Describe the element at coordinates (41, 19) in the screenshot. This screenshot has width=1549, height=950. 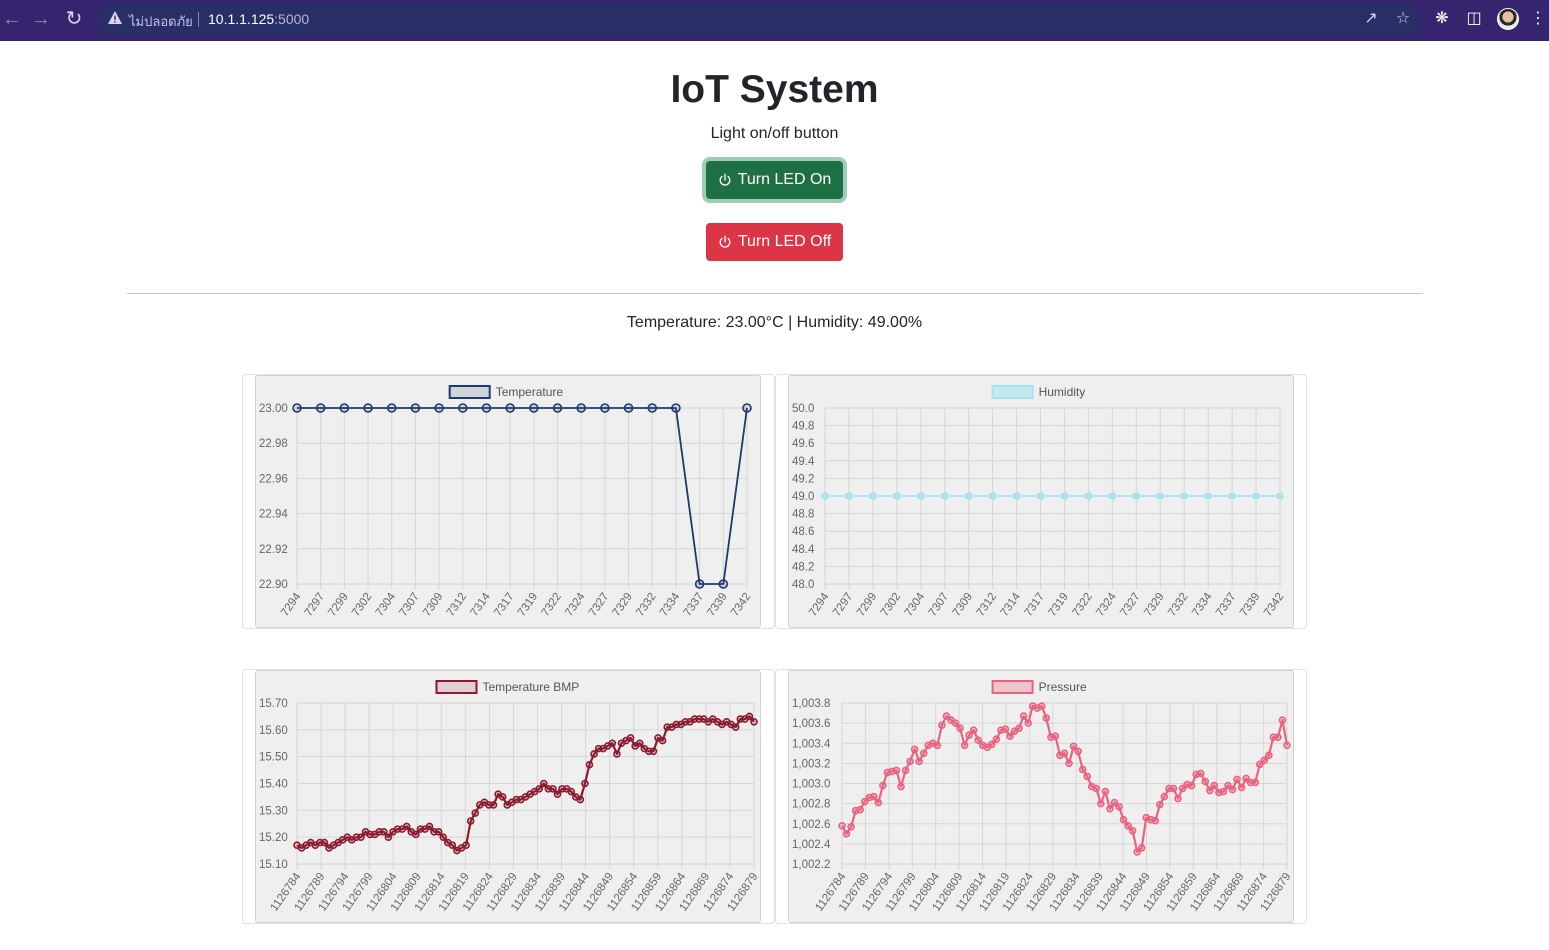
I see `forward-icon: →` at that location.